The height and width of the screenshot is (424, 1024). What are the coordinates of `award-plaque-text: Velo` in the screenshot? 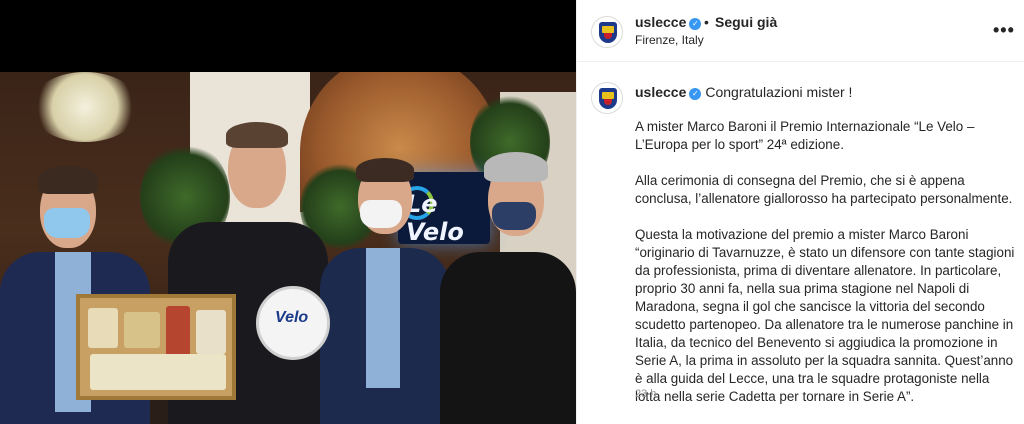 It's located at (292, 317).